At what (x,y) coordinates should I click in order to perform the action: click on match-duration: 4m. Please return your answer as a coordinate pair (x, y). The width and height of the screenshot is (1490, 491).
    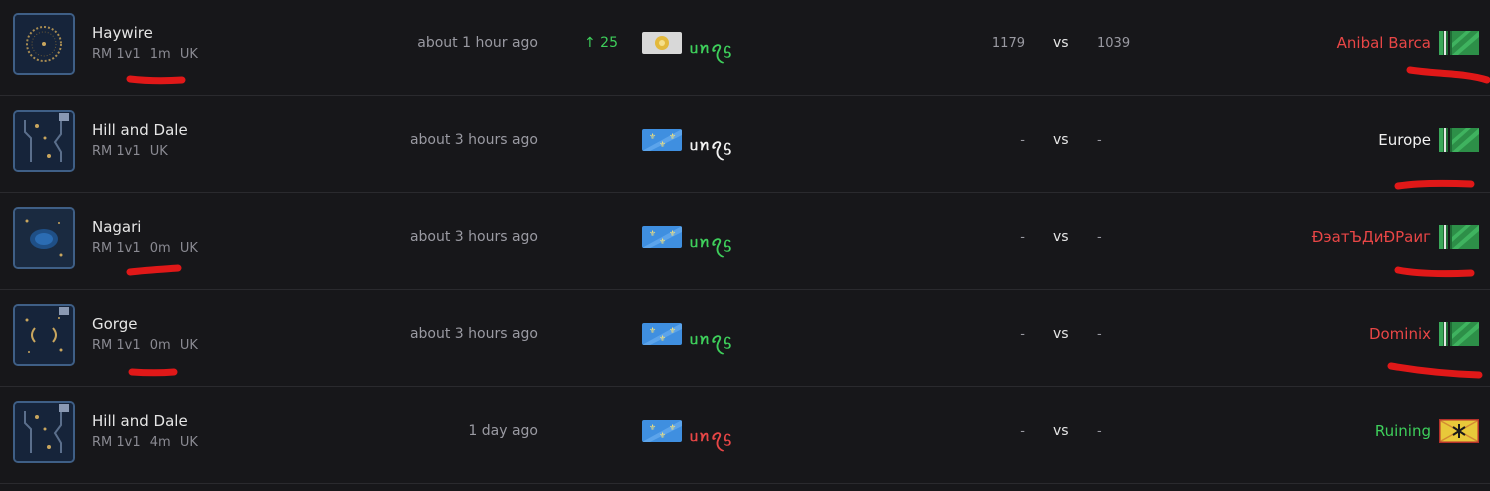
    Looking at the image, I should click on (160, 442).